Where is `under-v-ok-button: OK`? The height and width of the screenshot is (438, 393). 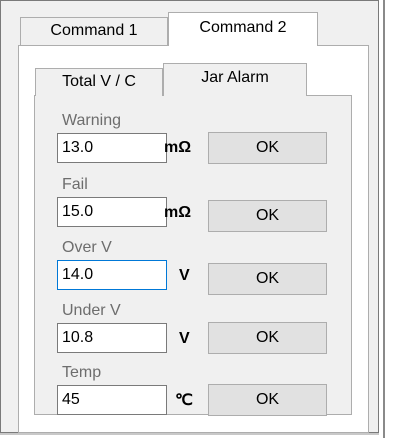
under-v-ok-button: OK is located at coordinates (267, 338).